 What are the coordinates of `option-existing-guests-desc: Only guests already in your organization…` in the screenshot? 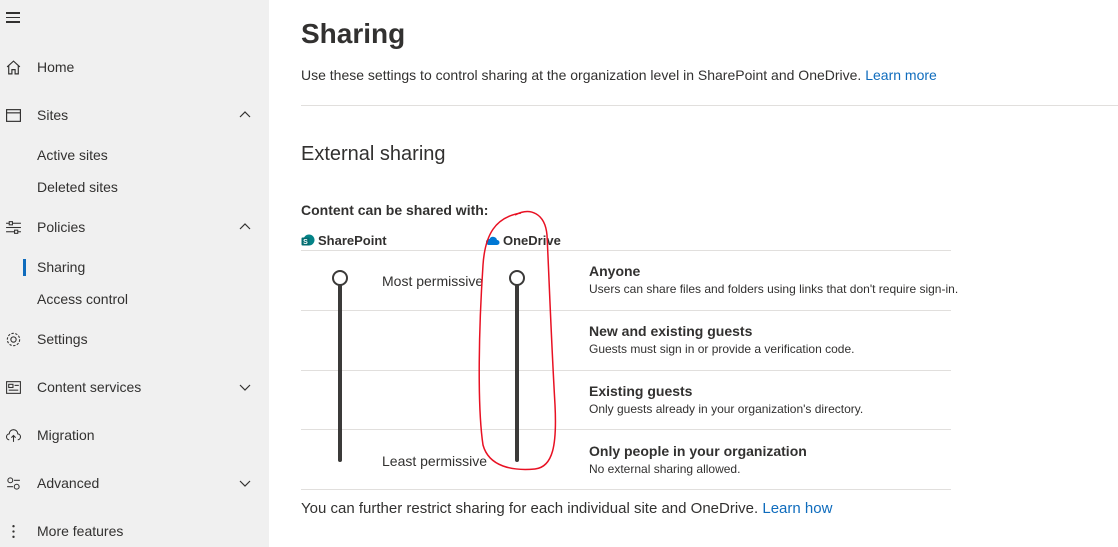 It's located at (726, 409).